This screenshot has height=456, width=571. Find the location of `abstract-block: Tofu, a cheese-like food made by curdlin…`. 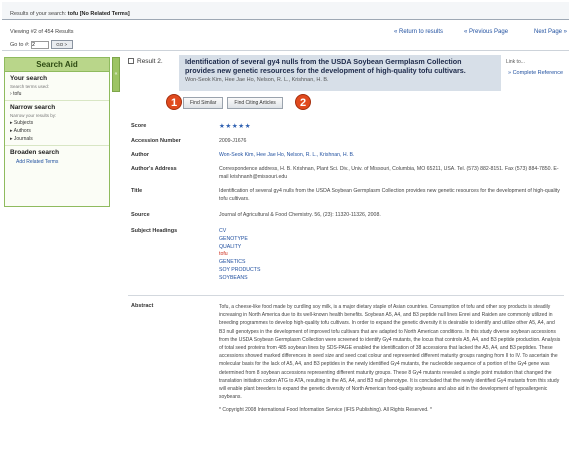

abstract-block: Tofu, a cheese-like food made by curdlin… is located at coordinates (390, 359).